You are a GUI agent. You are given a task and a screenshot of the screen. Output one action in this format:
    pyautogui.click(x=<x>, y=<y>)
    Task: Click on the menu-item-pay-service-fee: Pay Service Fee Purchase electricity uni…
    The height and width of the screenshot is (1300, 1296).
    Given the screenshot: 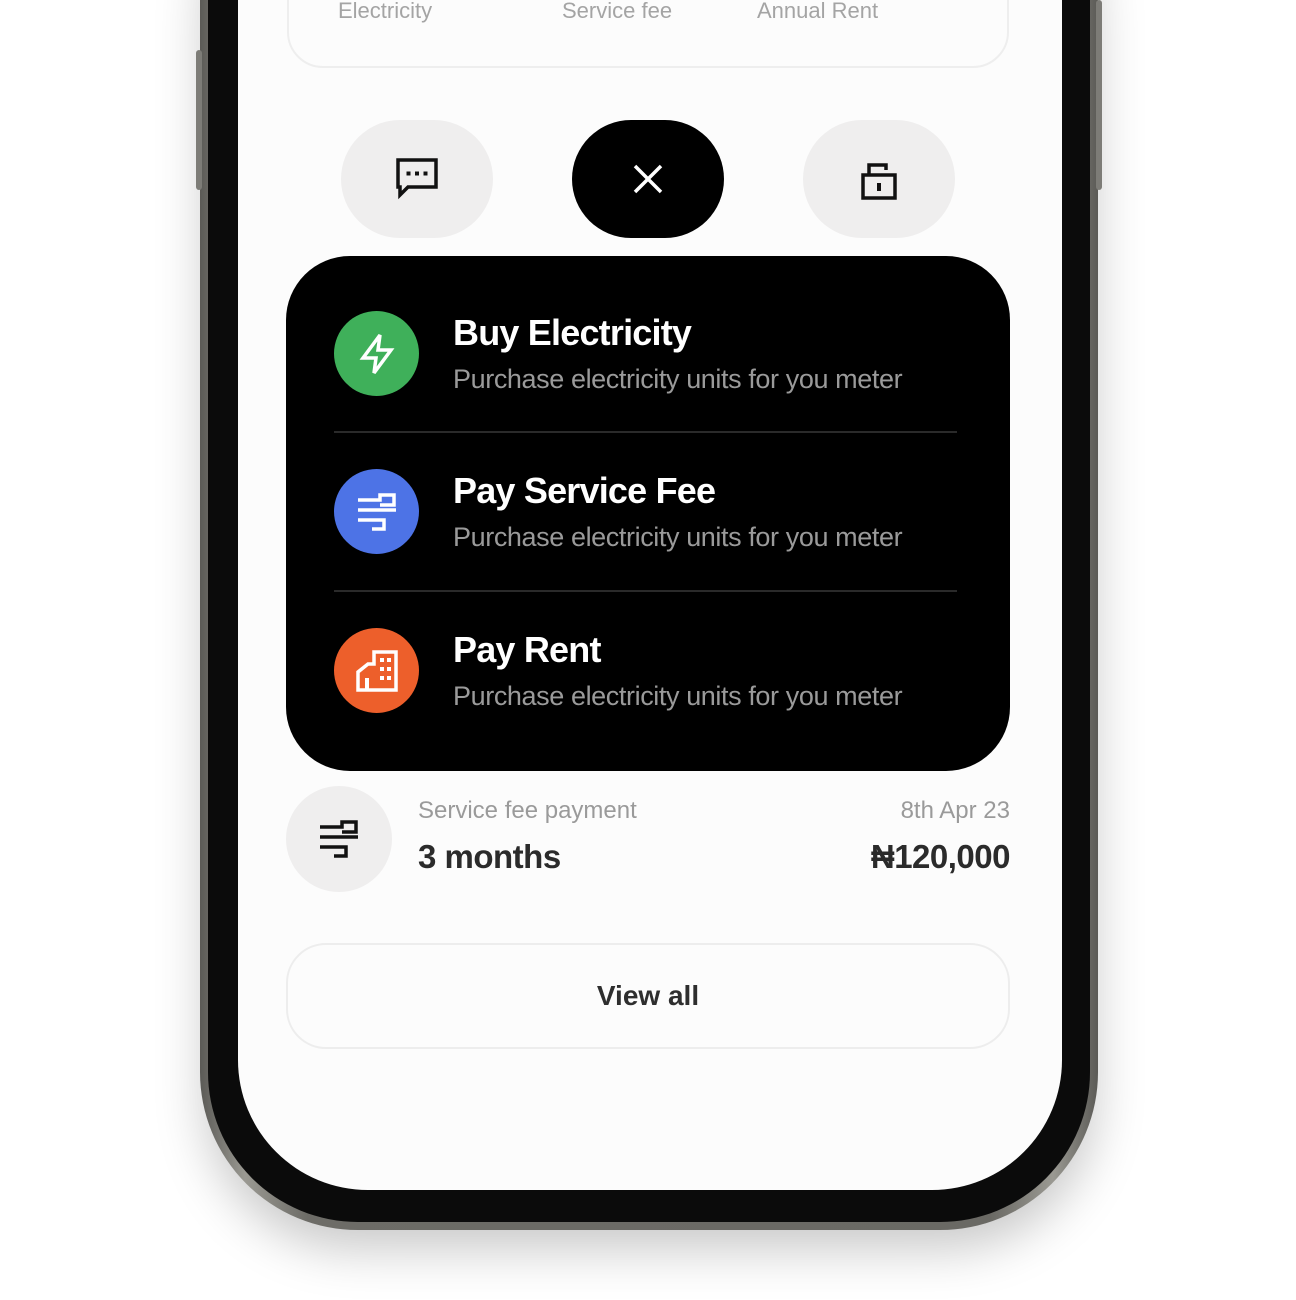 What is the action you would take?
    pyautogui.click(x=648, y=493)
    